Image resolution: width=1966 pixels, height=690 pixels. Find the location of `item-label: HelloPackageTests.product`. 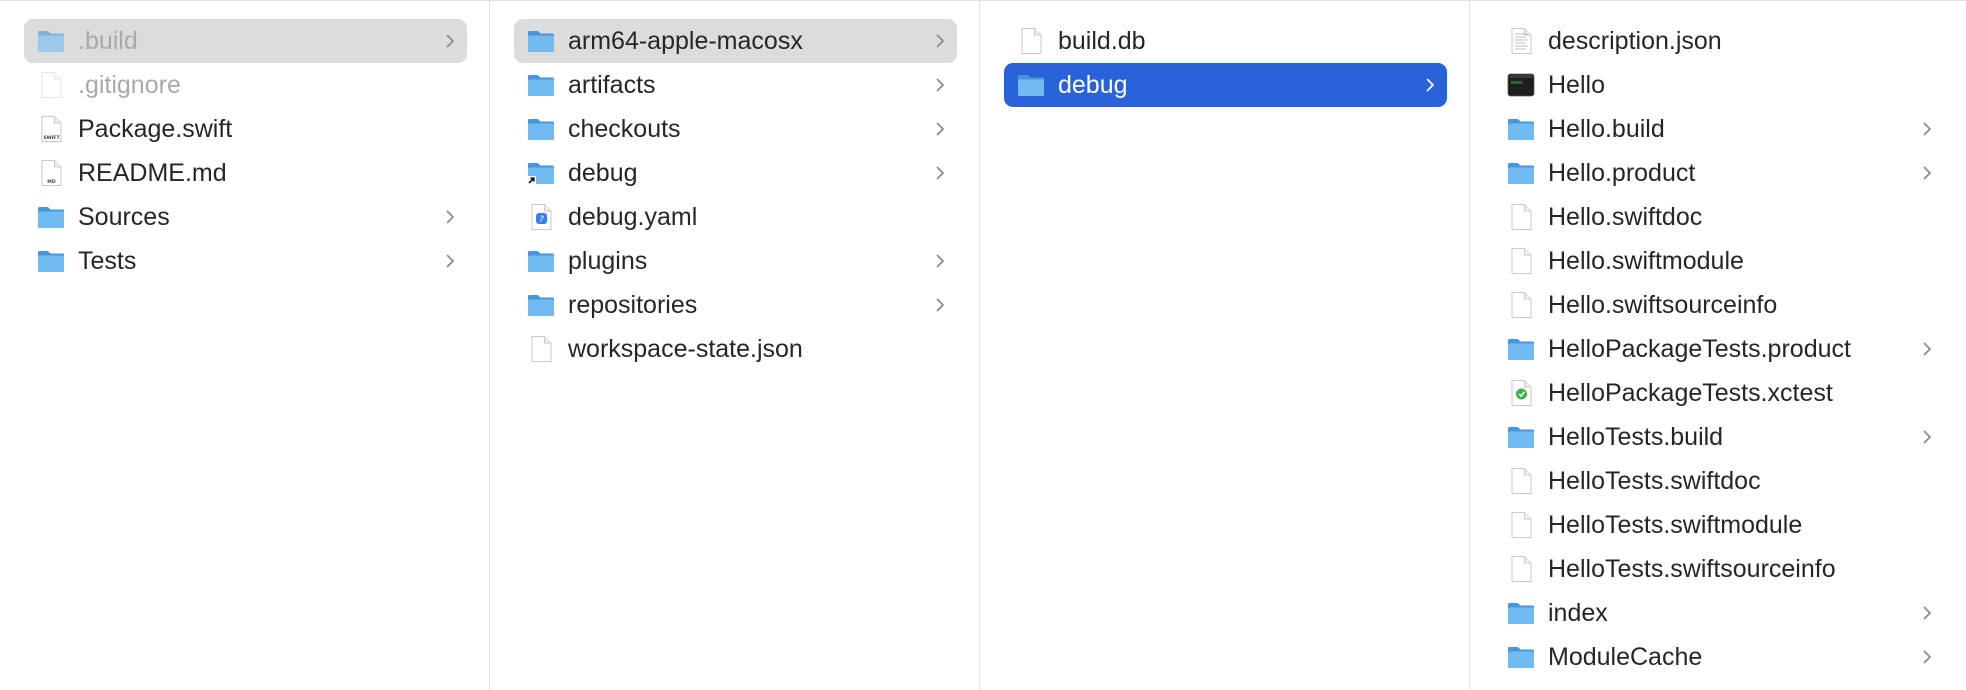

item-label: HelloPackageTests.product is located at coordinates (1699, 349).